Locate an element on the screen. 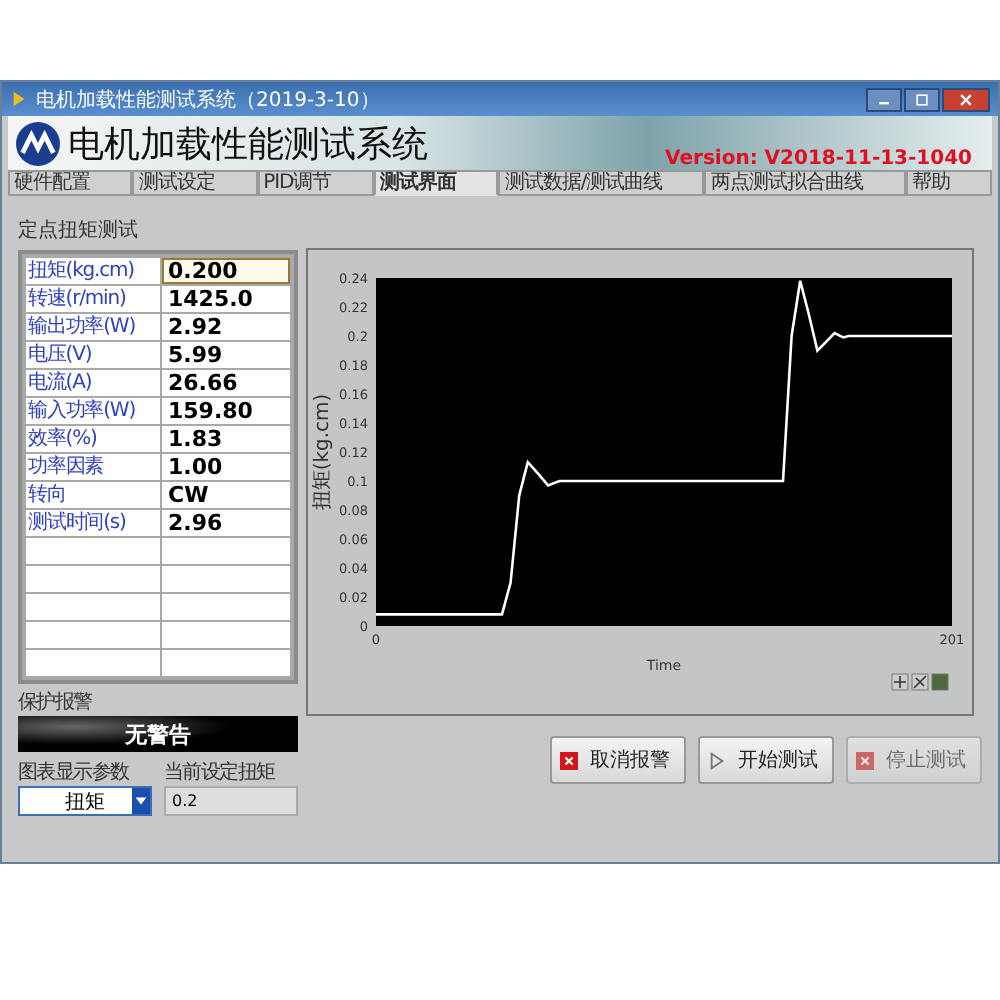  table-cell: 159.80 is located at coordinates (226, 411).